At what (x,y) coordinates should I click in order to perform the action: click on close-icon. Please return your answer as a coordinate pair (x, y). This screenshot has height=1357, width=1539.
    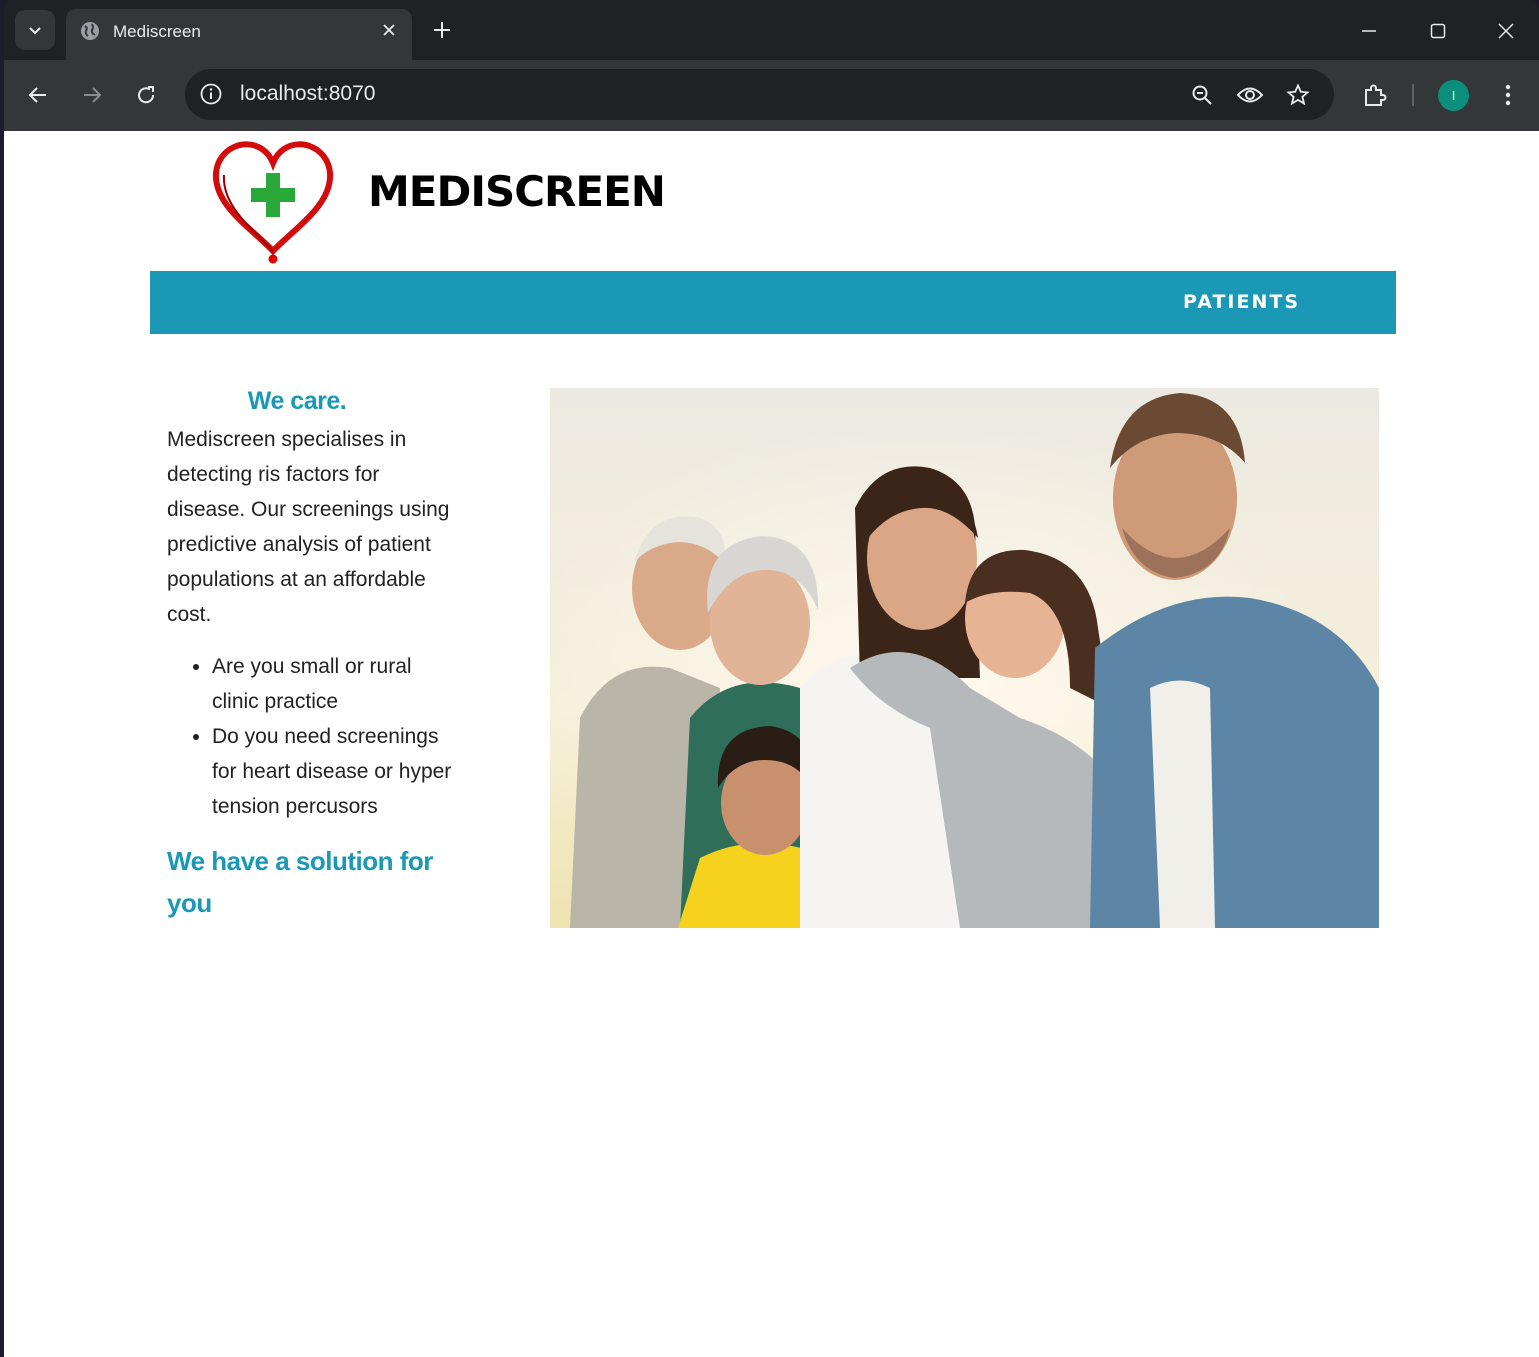
    Looking at the image, I should click on (389, 30).